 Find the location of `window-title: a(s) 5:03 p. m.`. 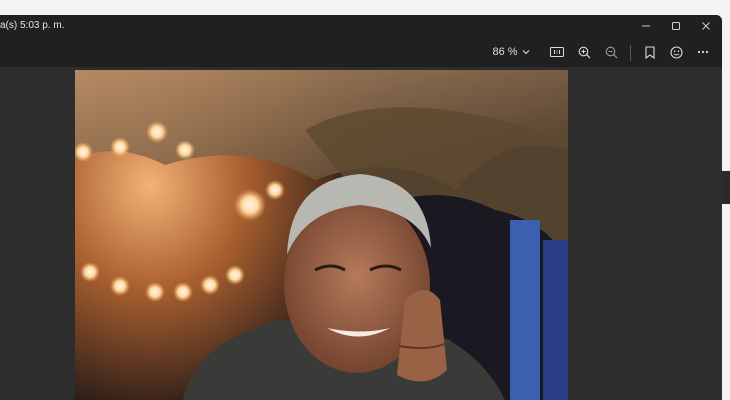

window-title: a(s) 5:03 p. m. is located at coordinates (32, 25).